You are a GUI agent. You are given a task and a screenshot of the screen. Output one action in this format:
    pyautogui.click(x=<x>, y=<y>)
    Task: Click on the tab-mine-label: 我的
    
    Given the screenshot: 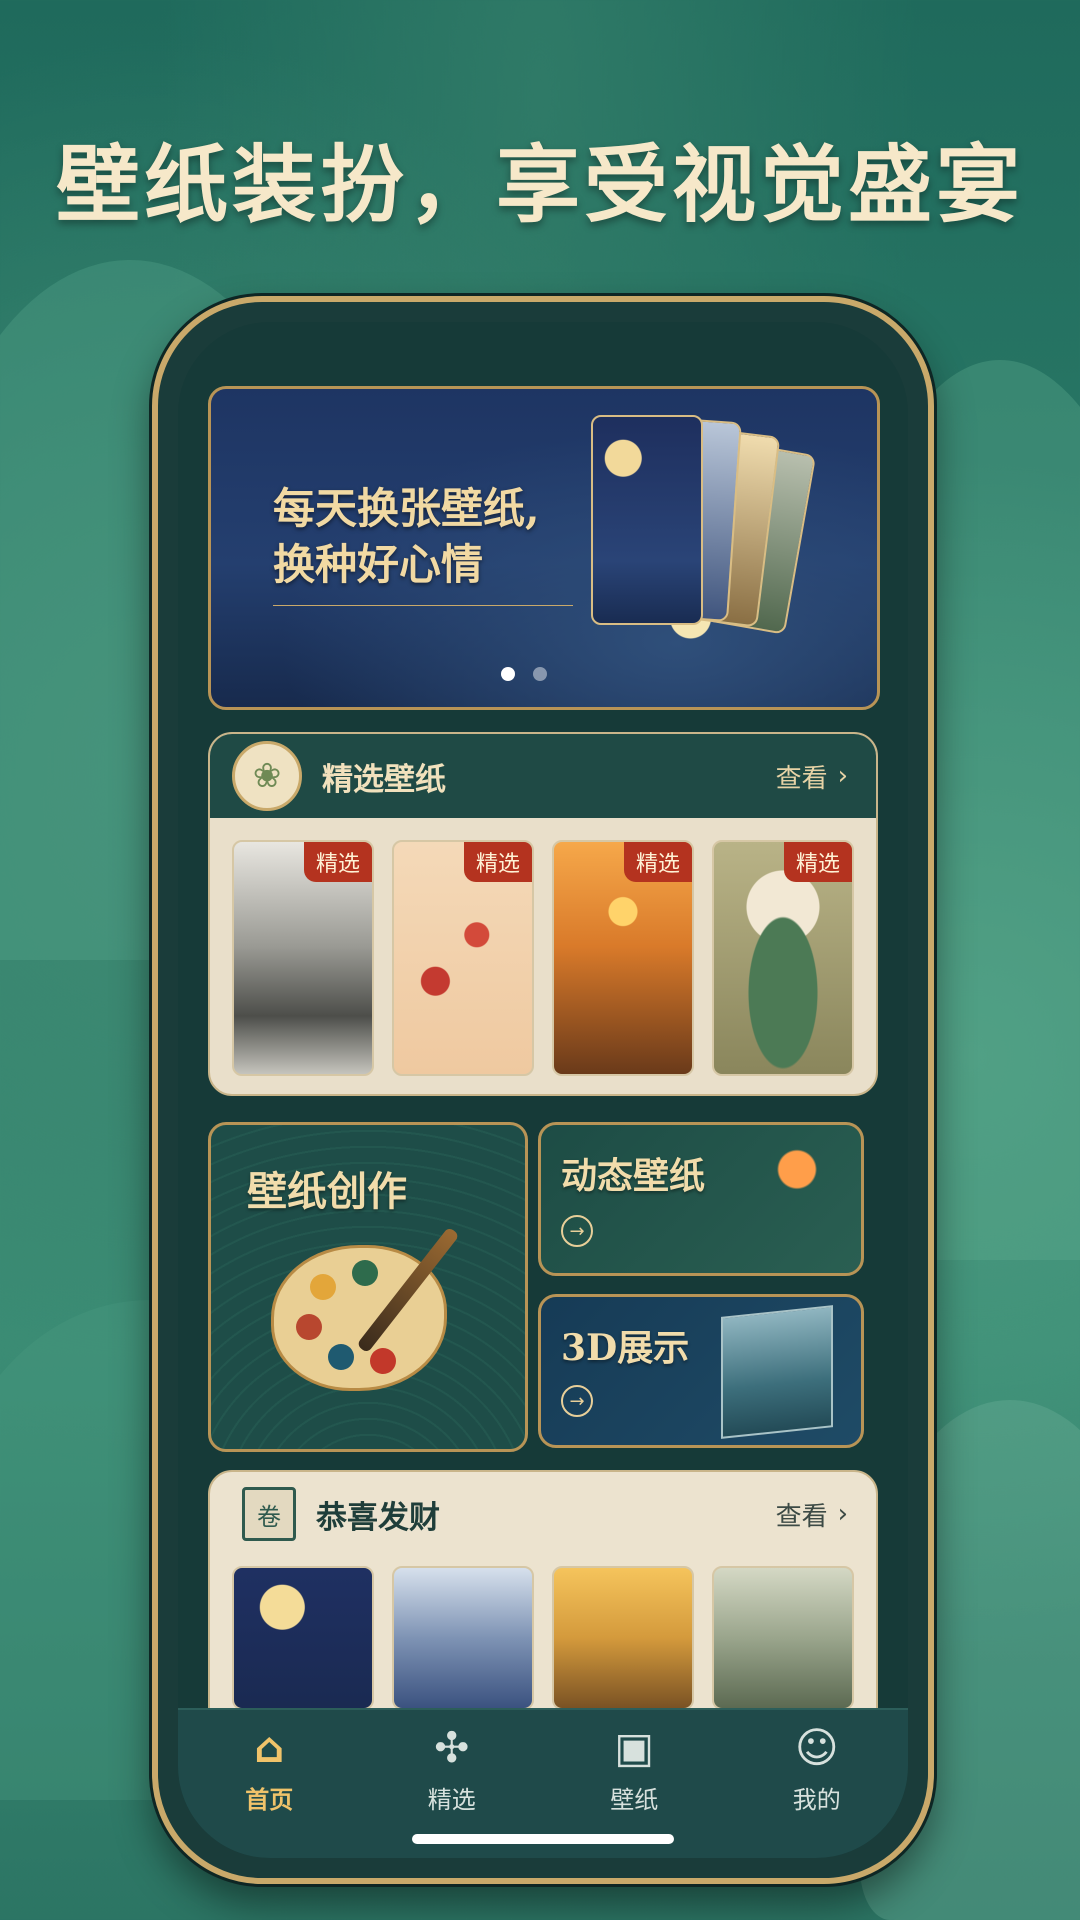 What is the action you would take?
    pyautogui.click(x=816, y=1800)
    